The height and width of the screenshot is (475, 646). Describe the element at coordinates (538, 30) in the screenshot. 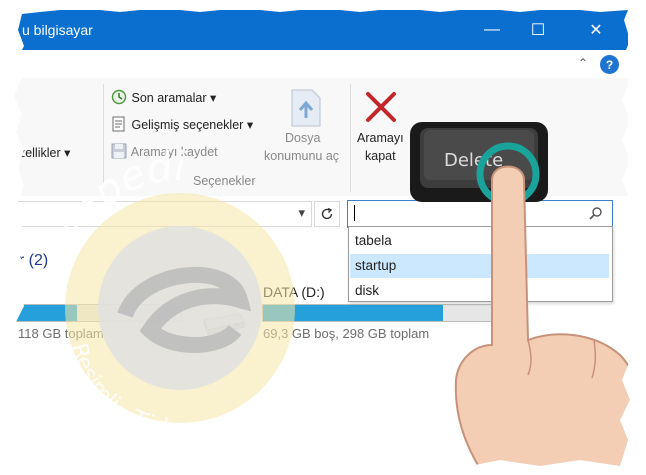

I see `maximize-button: ☐` at that location.